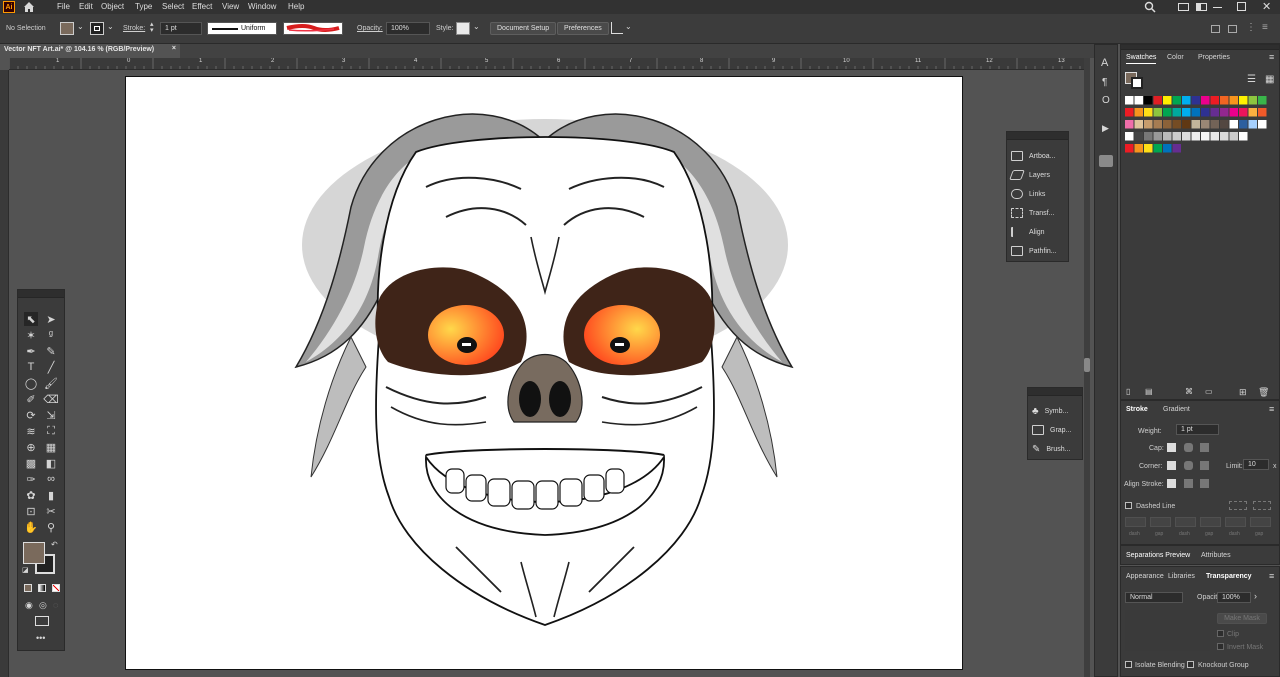  Describe the element at coordinates (1145, 576) in the screenshot. I see `tab-appearance: Appearance` at that location.